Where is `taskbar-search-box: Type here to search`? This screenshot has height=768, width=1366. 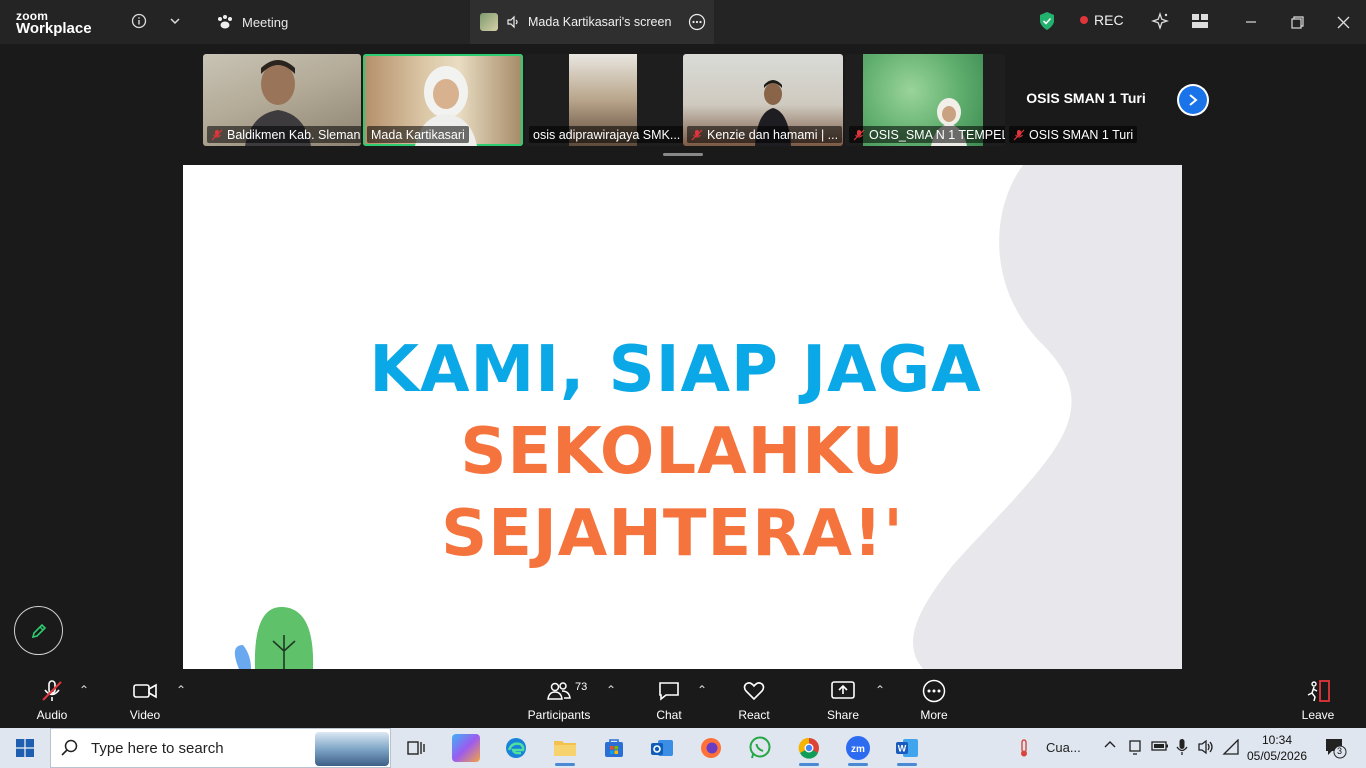 taskbar-search-box: Type here to search is located at coordinates (220, 748).